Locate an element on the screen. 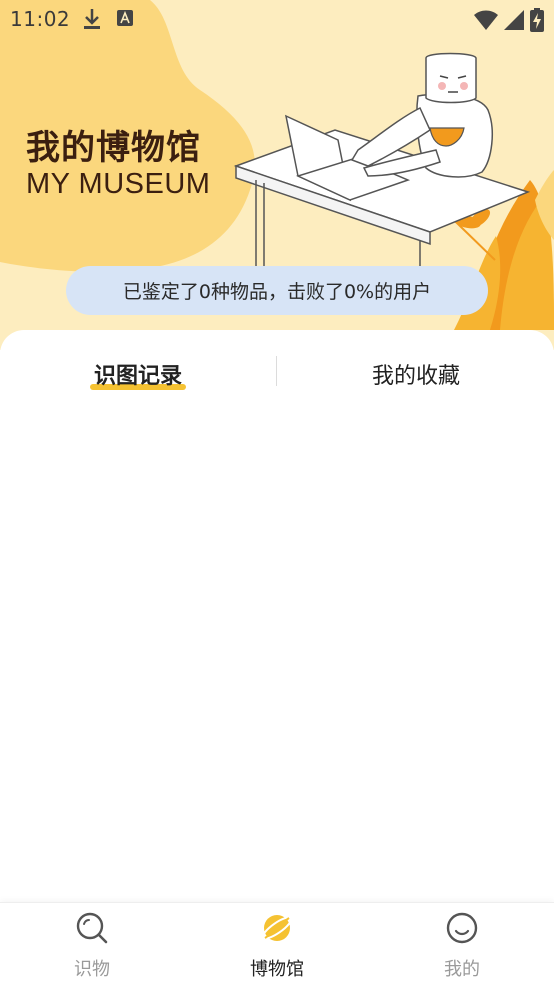  stats-badge: 已鉴定了0种物品，击败了0%的用户 is located at coordinates (277, 290).